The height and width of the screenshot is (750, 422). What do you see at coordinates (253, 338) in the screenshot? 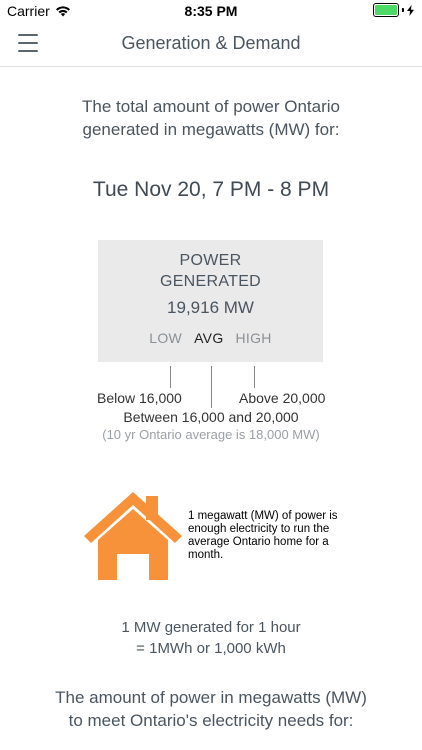
I see `level-high: HIGH` at bounding box center [253, 338].